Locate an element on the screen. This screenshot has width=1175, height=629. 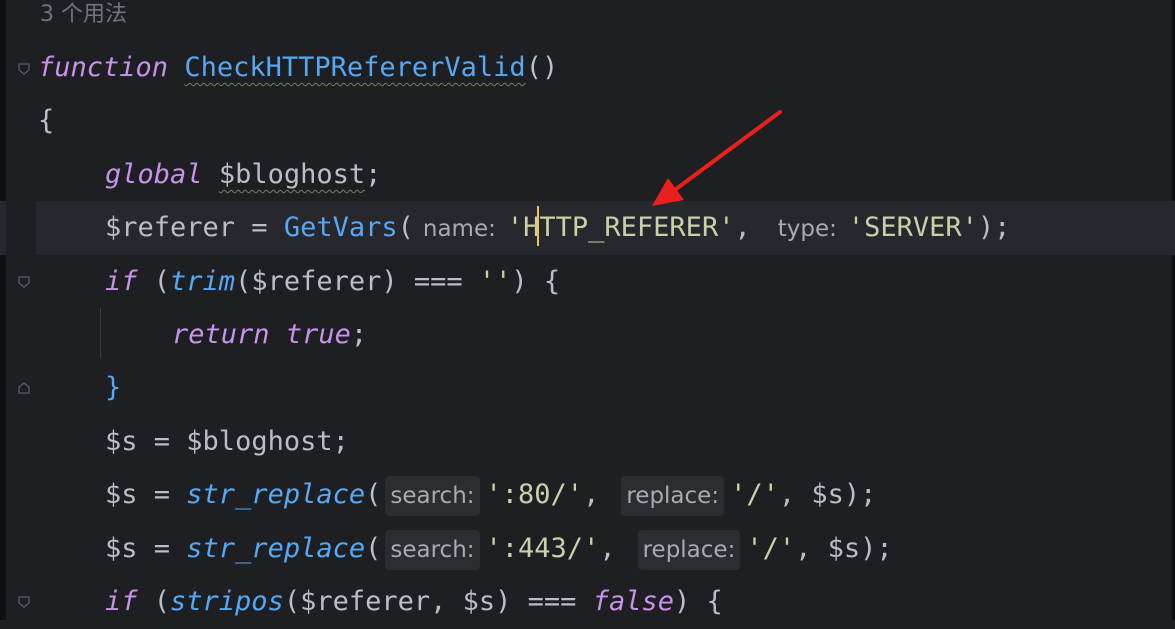
fold-close-icon is located at coordinates (24, 388).